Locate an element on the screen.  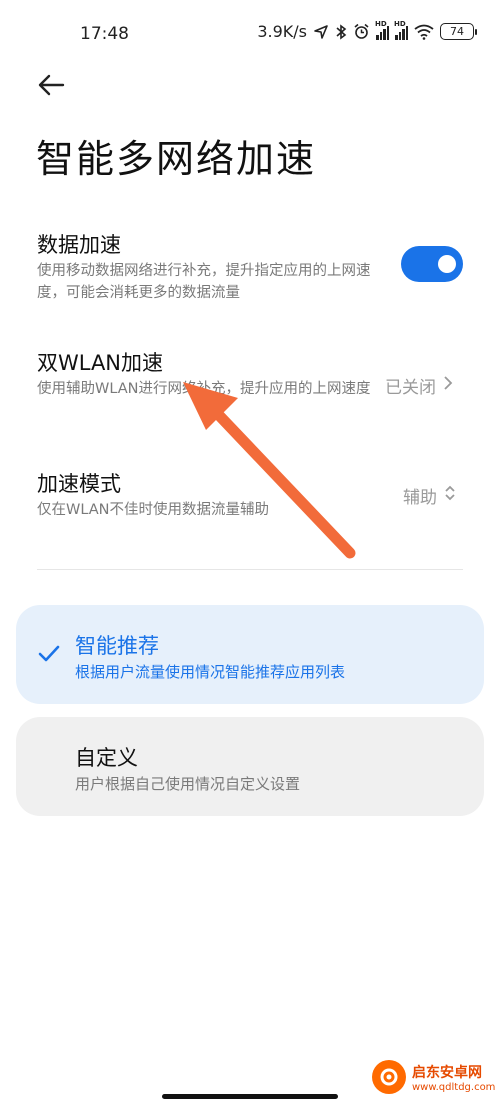
watermark: 启东安卓网 www.qdltdg.com is located at coordinates (433, 1077).